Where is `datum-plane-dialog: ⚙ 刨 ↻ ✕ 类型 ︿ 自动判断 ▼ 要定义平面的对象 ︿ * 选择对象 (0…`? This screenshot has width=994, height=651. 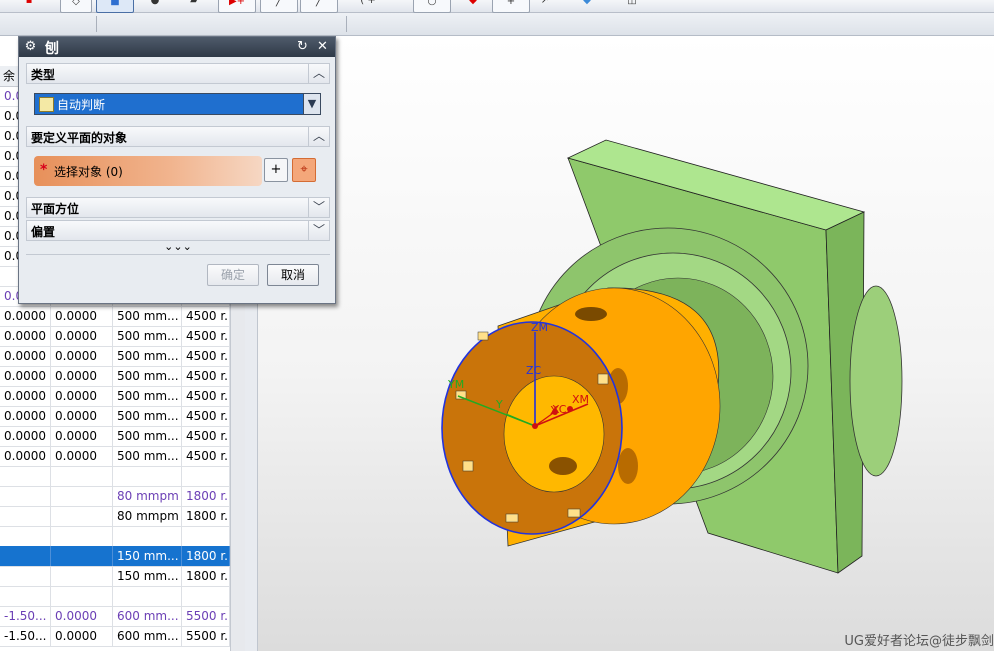
datum-plane-dialog: ⚙ 刨 ↻ ✕ 类型 ︿ 自动判断 ▼ 要定义平面的对象 ︿ * 选择对象 (0… is located at coordinates (177, 170).